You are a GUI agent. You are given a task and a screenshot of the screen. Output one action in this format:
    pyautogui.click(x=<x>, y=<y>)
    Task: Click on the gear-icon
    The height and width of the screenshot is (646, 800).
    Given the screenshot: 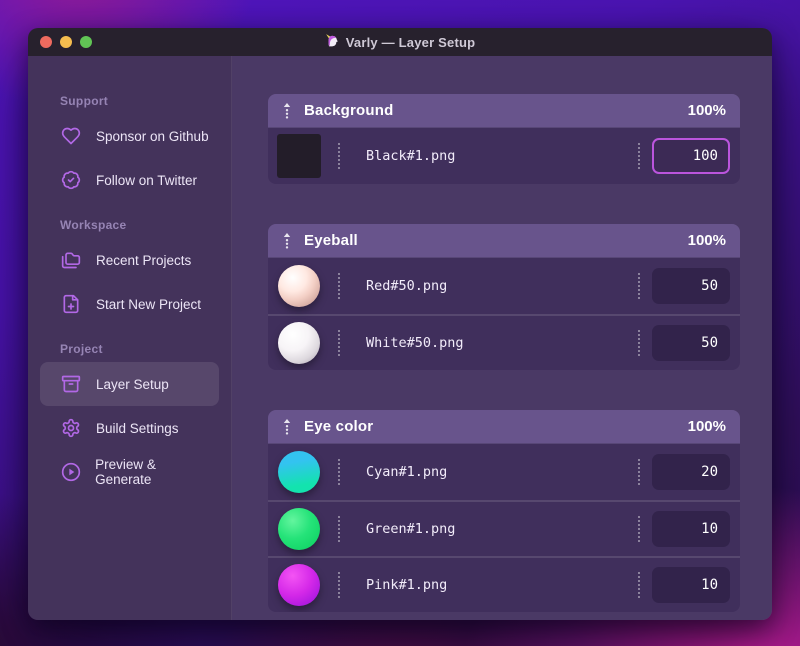 What is the action you would take?
    pyautogui.click(x=71, y=428)
    